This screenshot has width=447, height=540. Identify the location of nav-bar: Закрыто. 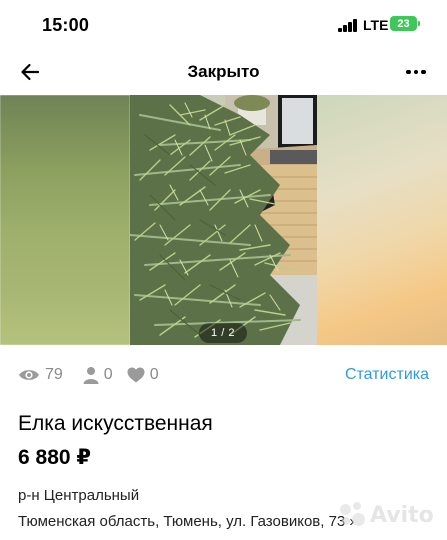
(223, 72).